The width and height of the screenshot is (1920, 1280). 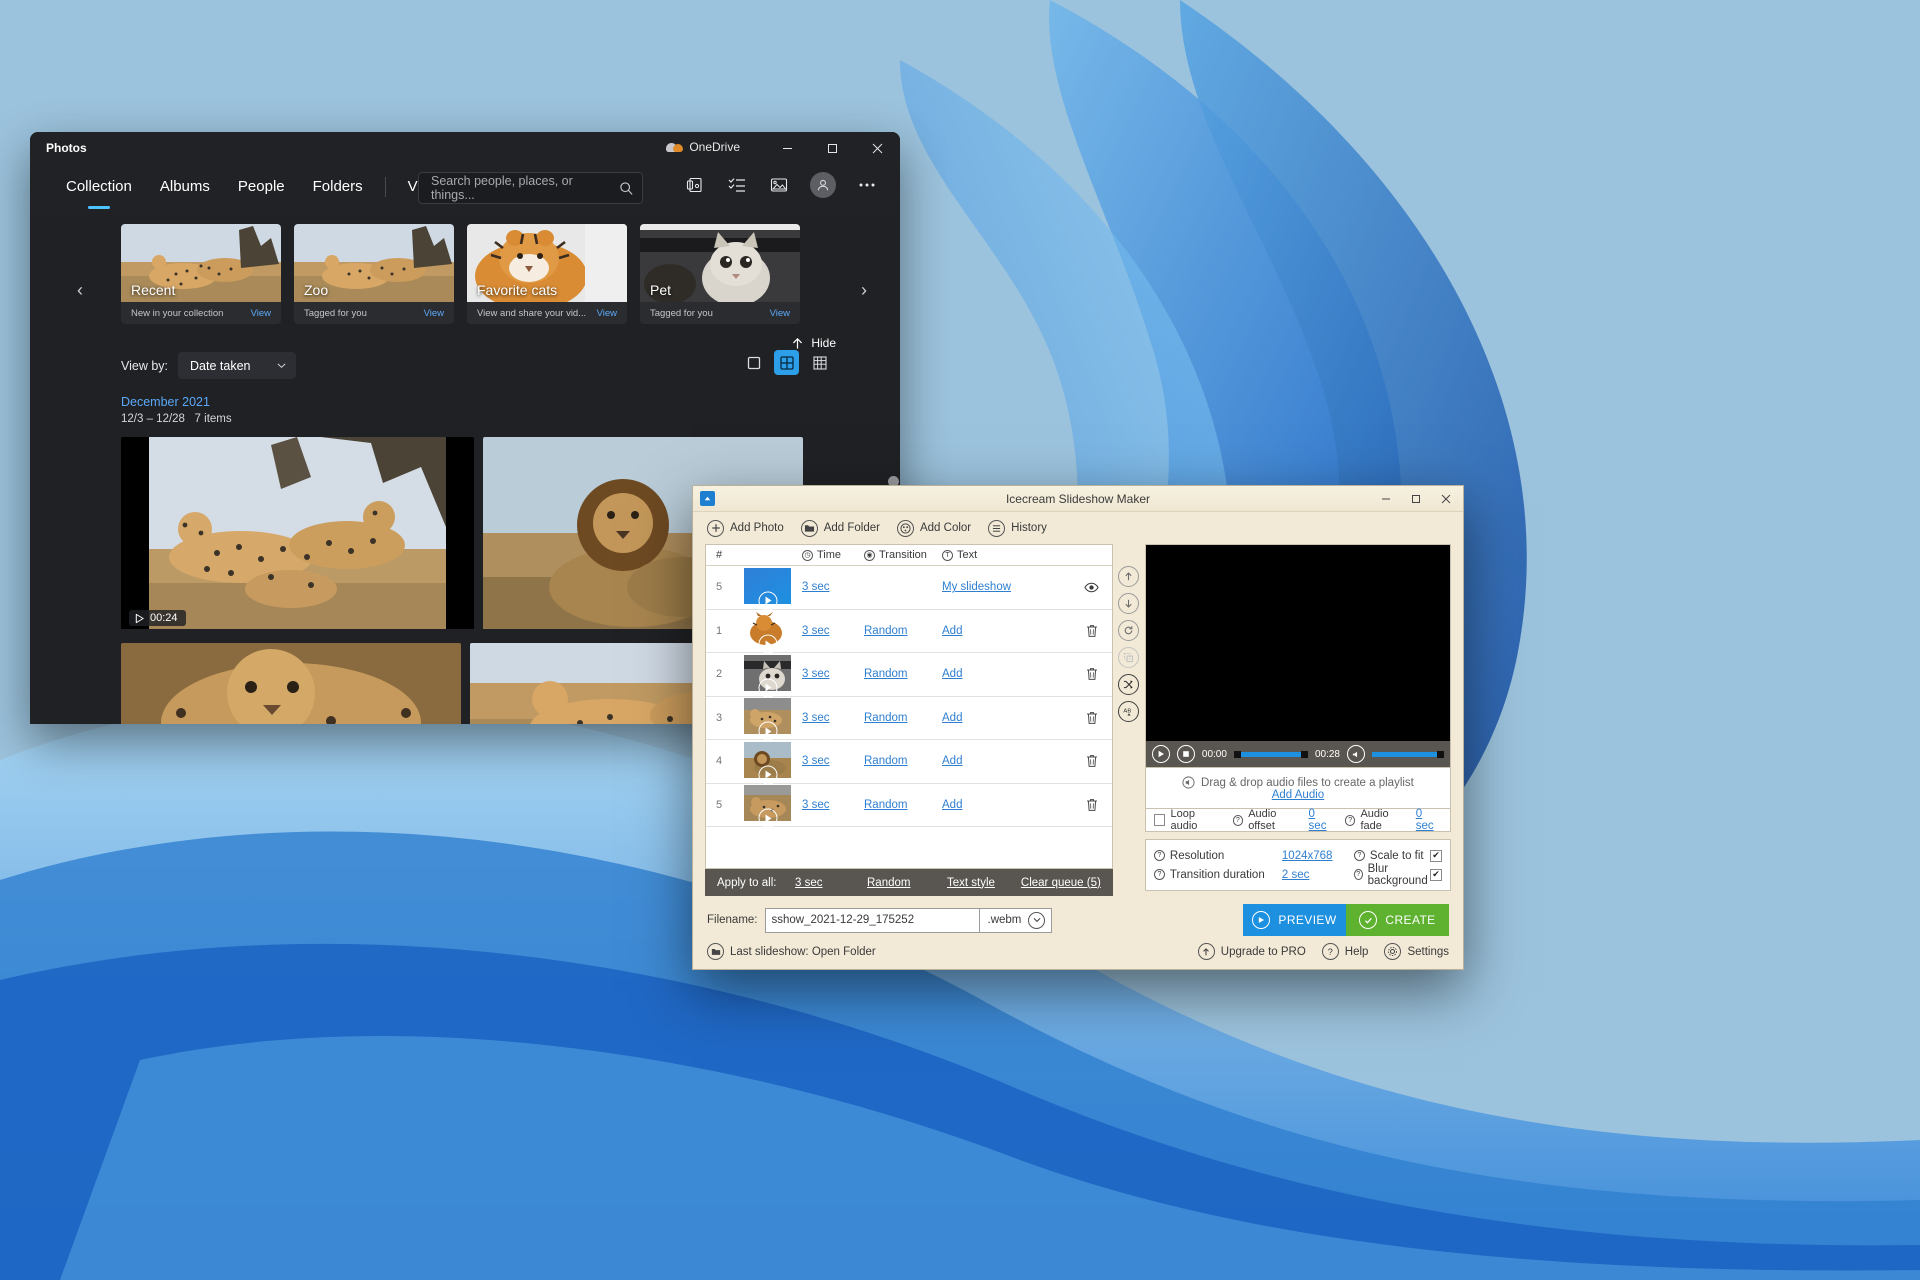 What do you see at coordinates (791, 951) in the screenshot?
I see `last-slideshow-button: Last slideshow: Open Folder` at bounding box center [791, 951].